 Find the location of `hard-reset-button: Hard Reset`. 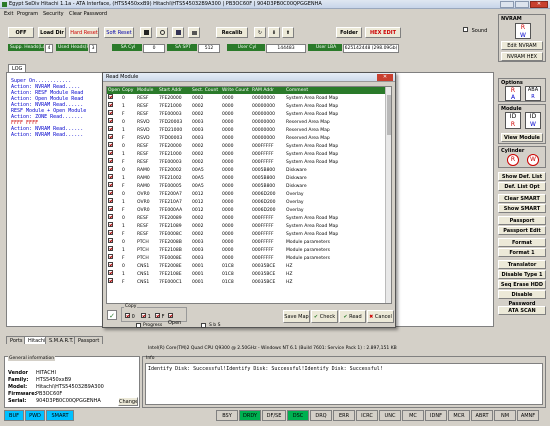

hard-reset-button: Hard Reset is located at coordinates (84, 32).